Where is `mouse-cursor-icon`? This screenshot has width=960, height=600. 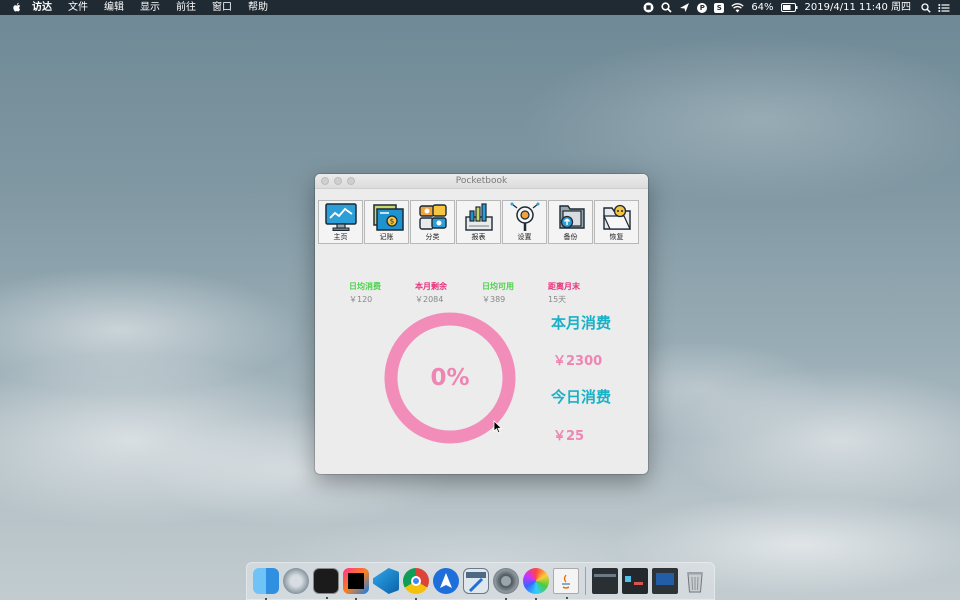 mouse-cursor-icon is located at coordinates (498, 427).